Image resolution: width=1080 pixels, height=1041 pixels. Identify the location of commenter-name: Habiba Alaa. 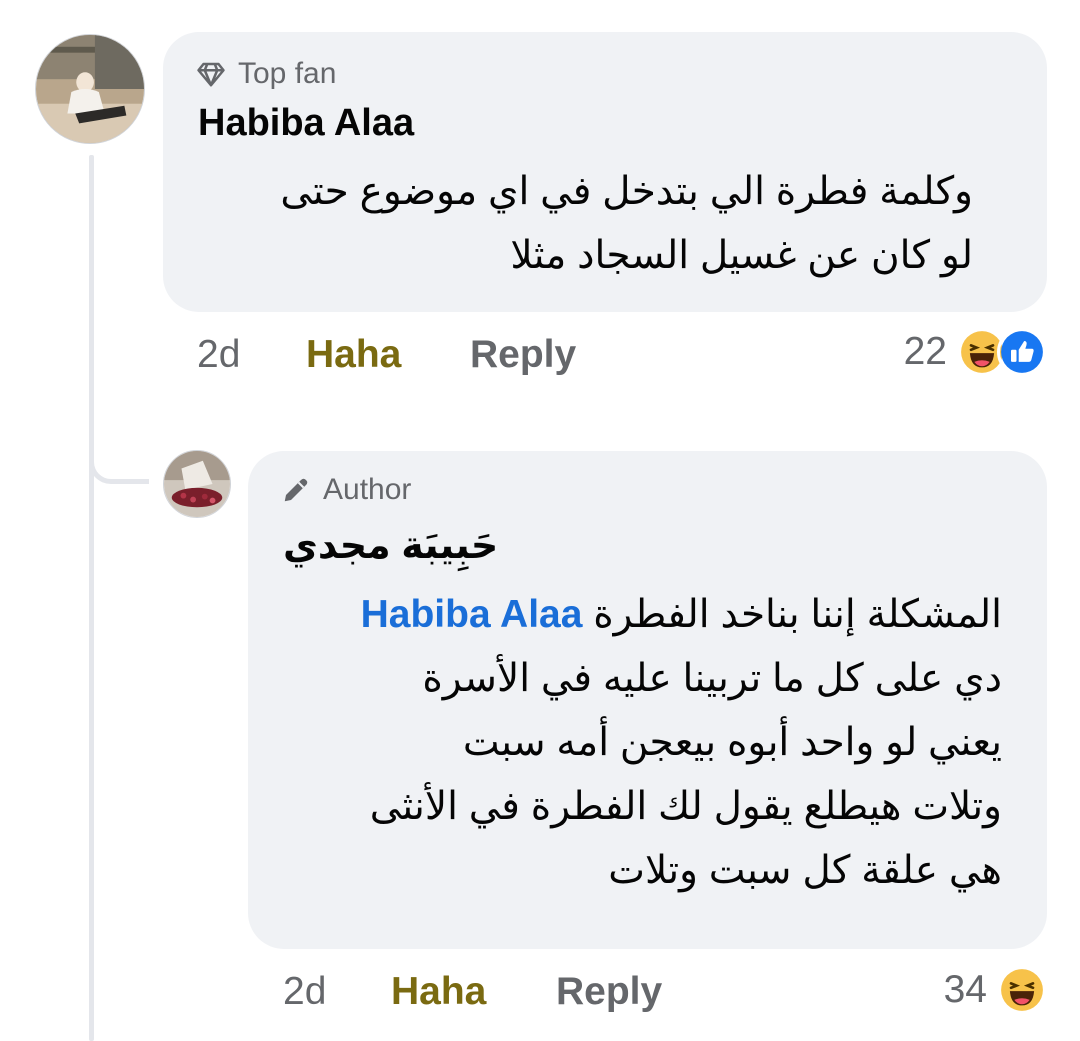
(306, 123).